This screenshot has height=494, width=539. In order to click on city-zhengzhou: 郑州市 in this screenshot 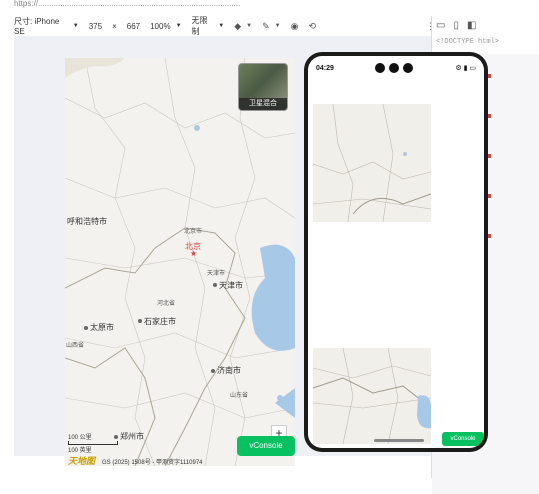, I will do `click(132, 436)`.